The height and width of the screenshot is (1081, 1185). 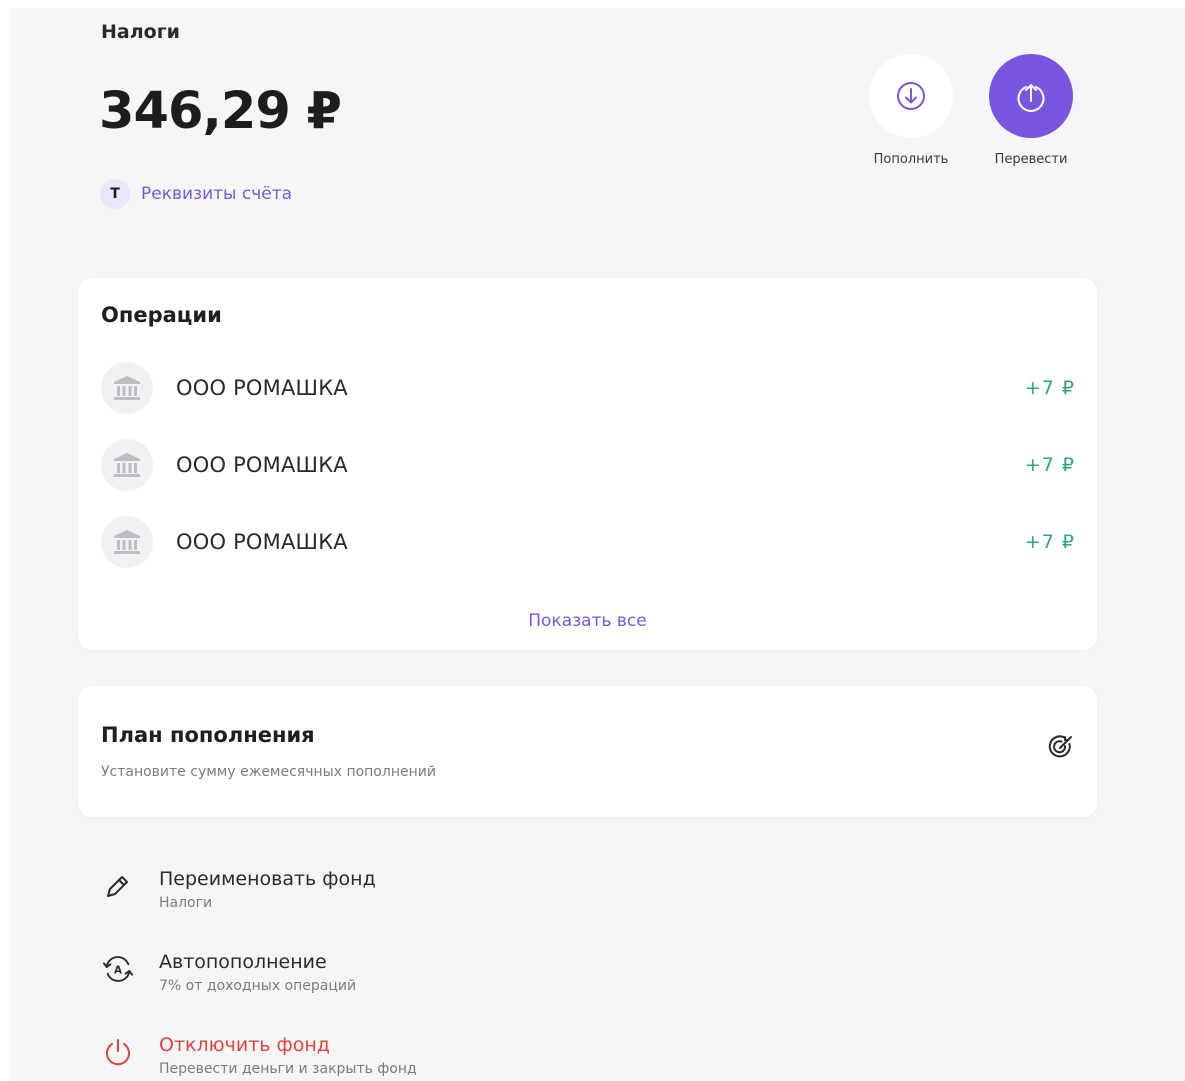 I want to click on transfer-button: Перевести, so click(x=1031, y=110).